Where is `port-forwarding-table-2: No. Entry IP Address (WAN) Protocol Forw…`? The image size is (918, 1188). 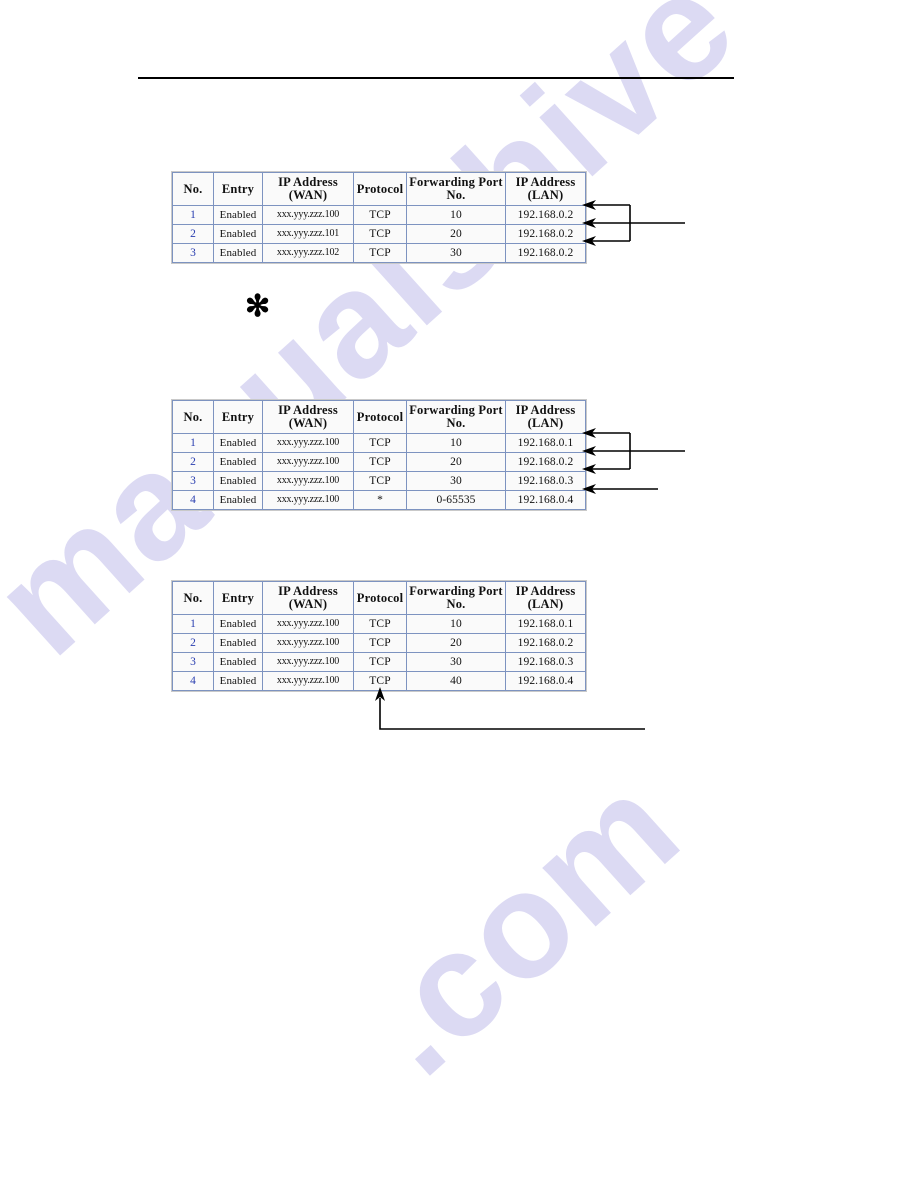
port-forwarding-table-2: No. Entry IP Address (WAN) Protocol Forw… is located at coordinates (379, 455).